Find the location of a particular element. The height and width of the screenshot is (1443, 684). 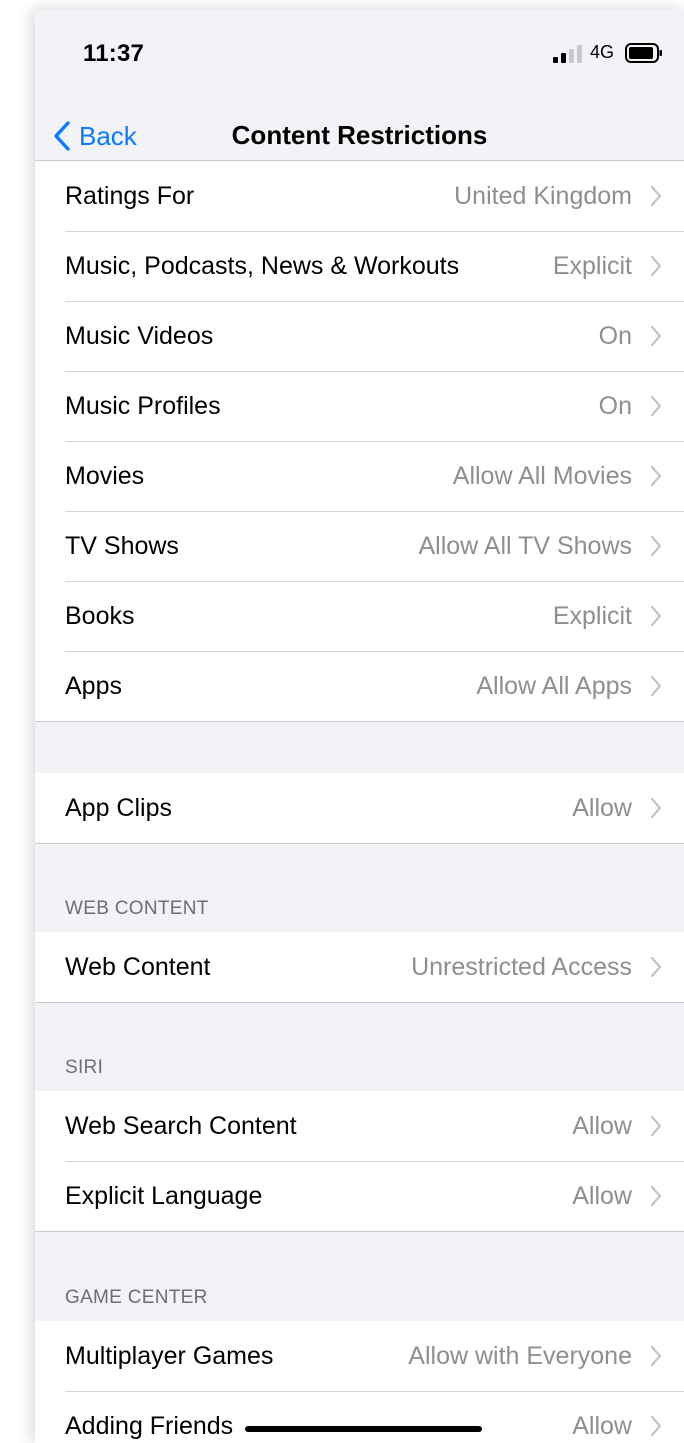

row-value: Allow All Apps is located at coordinates (554, 686).